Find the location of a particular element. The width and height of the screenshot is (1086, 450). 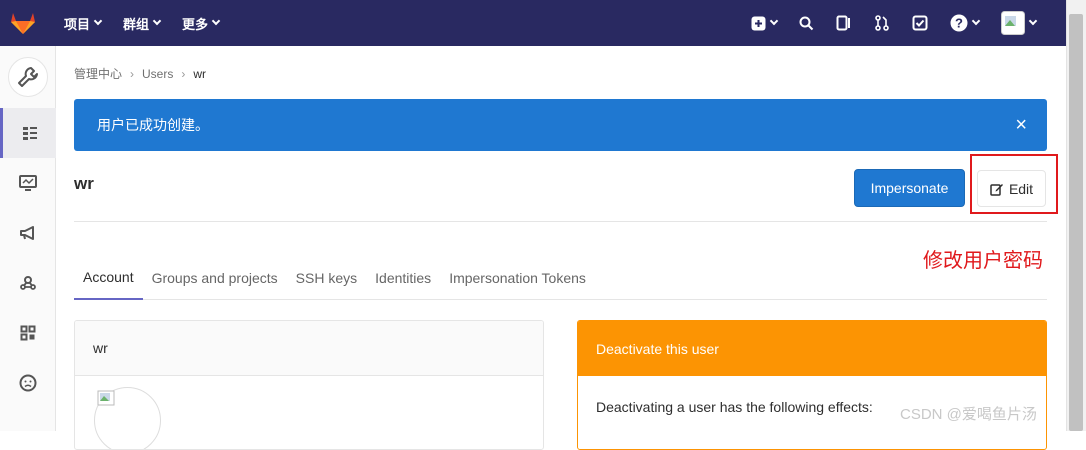

user-avatar-dropdown is located at coordinates (1019, 23).